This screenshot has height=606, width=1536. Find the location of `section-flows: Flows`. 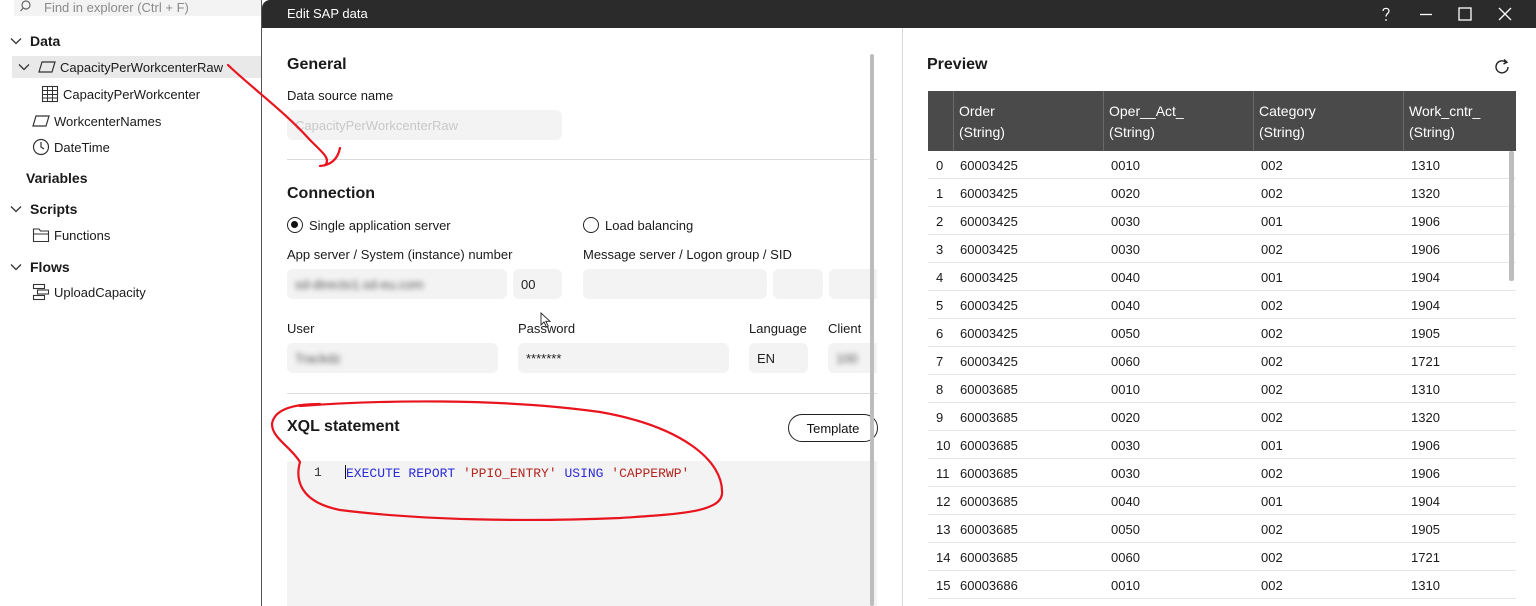

section-flows: Flows is located at coordinates (40, 267).